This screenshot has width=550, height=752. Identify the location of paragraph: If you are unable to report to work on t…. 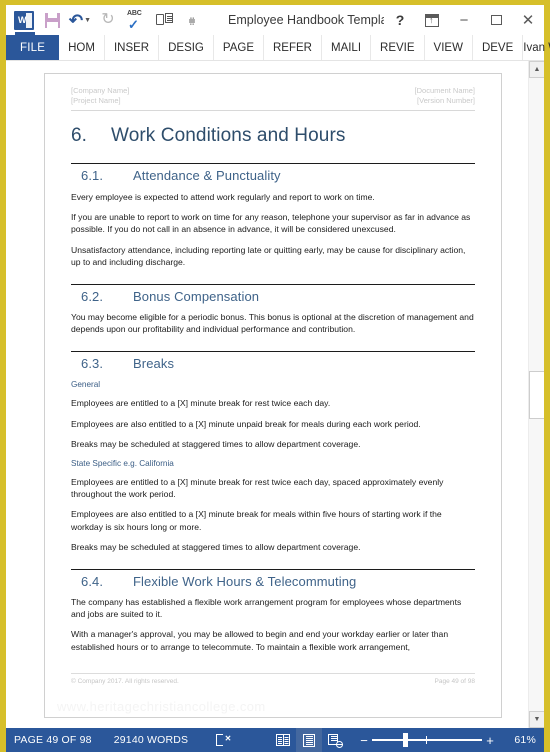
(271, 223).